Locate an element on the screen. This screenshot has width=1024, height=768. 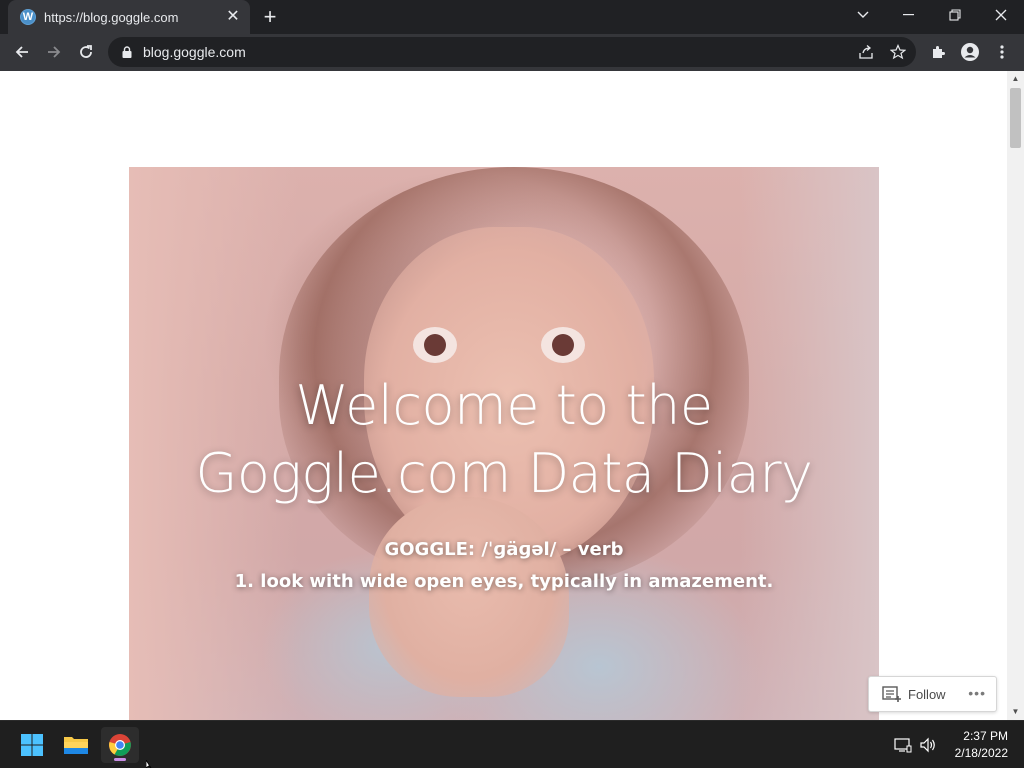
file-explorer-button is located at coordinates (76, 745).